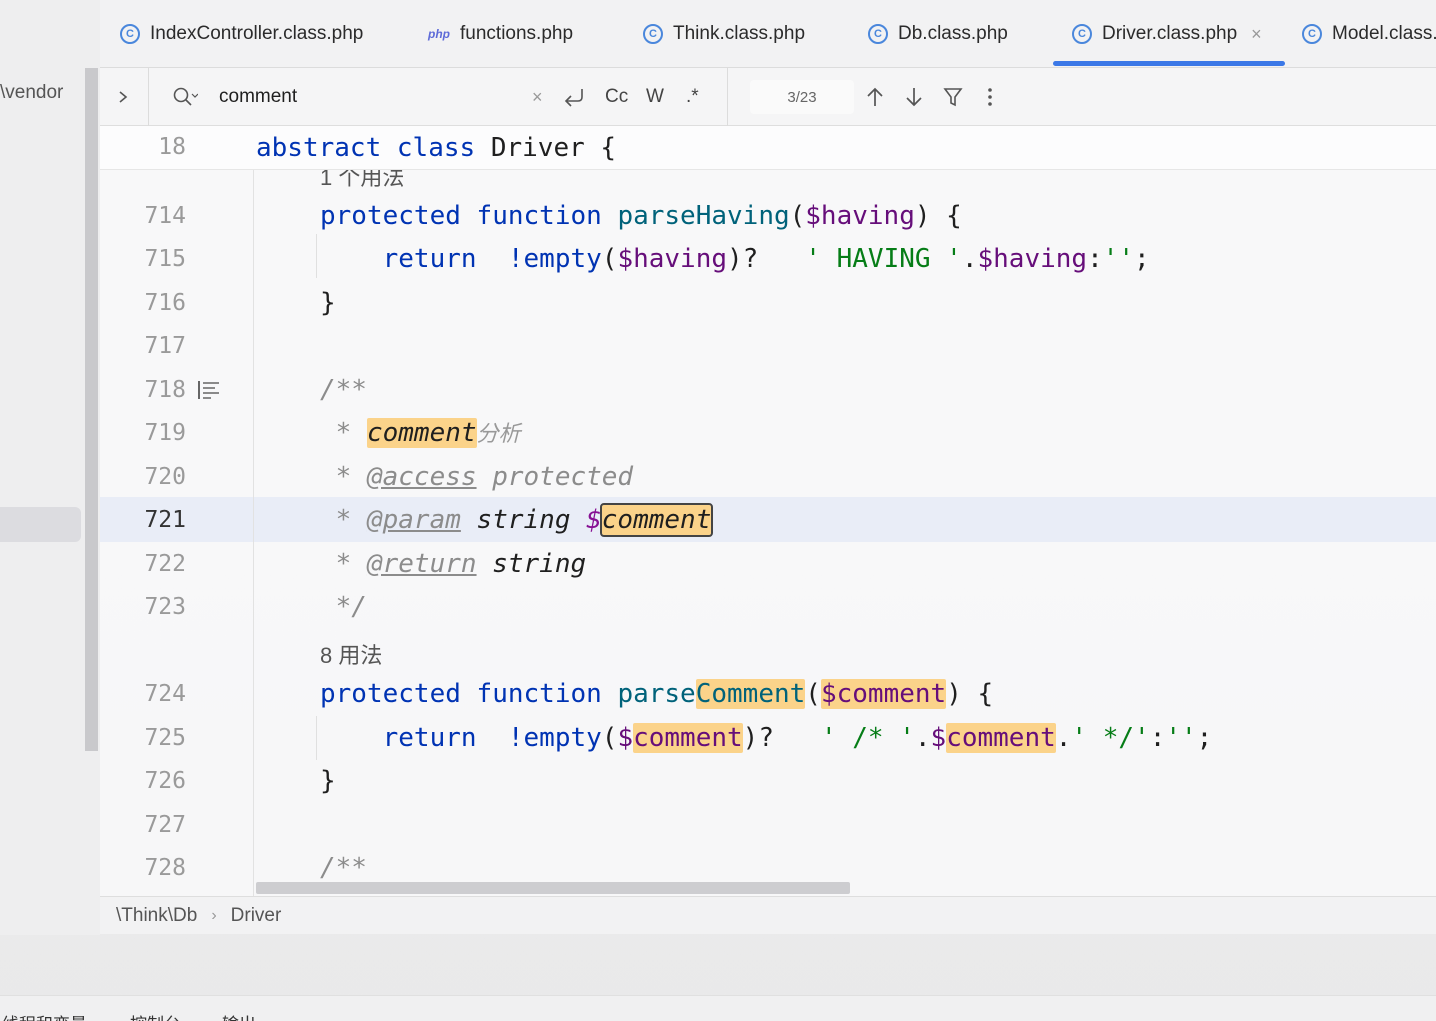  Describe the element at coordinates (257, 33) in the screenshot. I see `tab-label: IndexController.class.php` at that location.